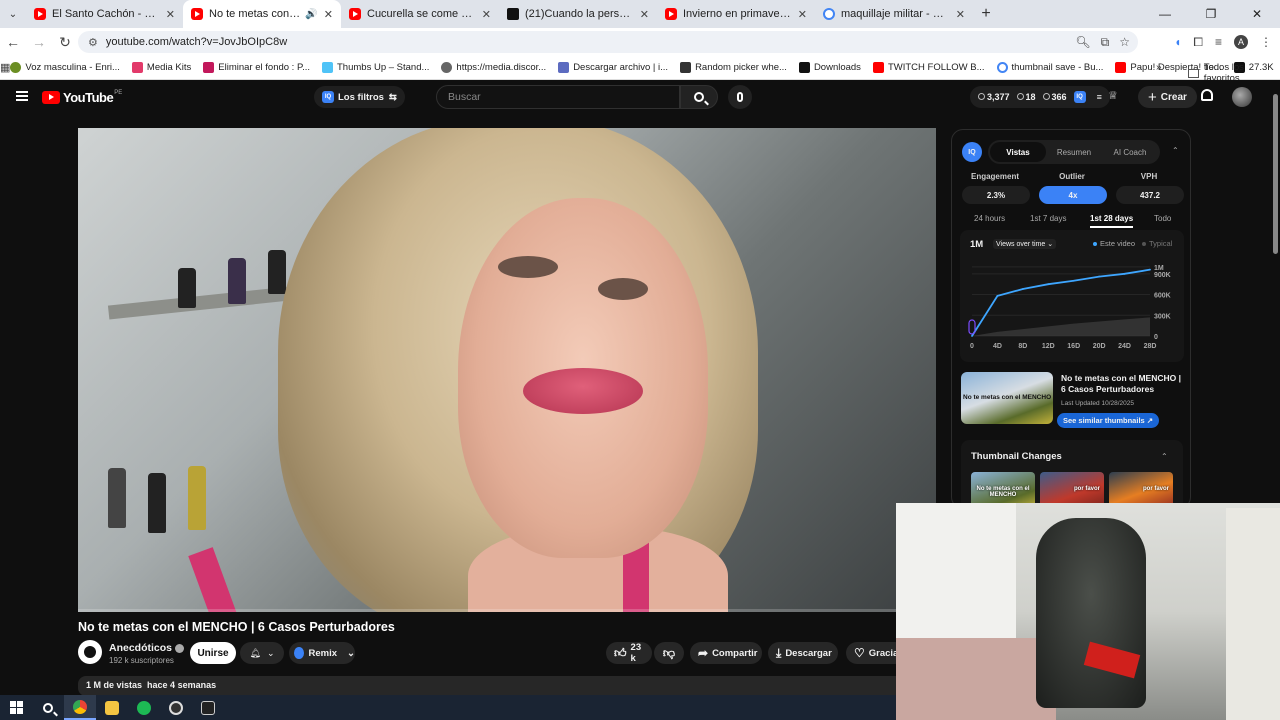 This screenshot has width=1280, height=720. What do you see at coordinates (90, 652) in the screenshot?
I see `channel-avatar` at bounding box center [90, 652].